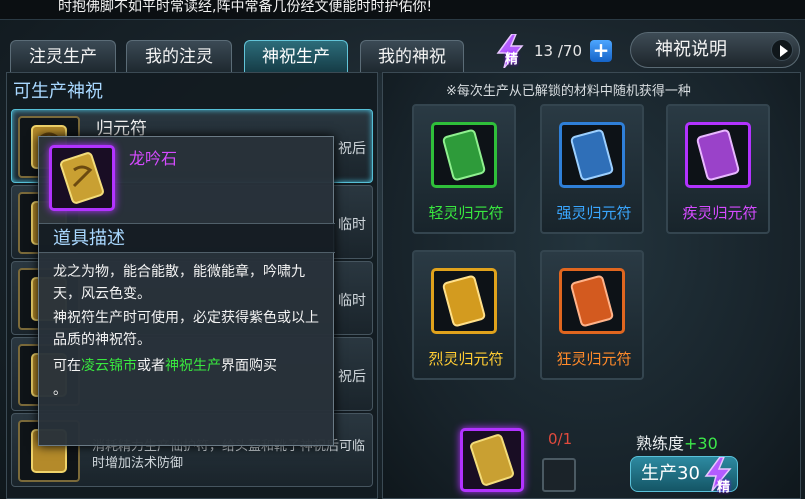 This screenshot has width=805, height=499. I want to click on help-button-label: 神祝说明, so click(691, 49).